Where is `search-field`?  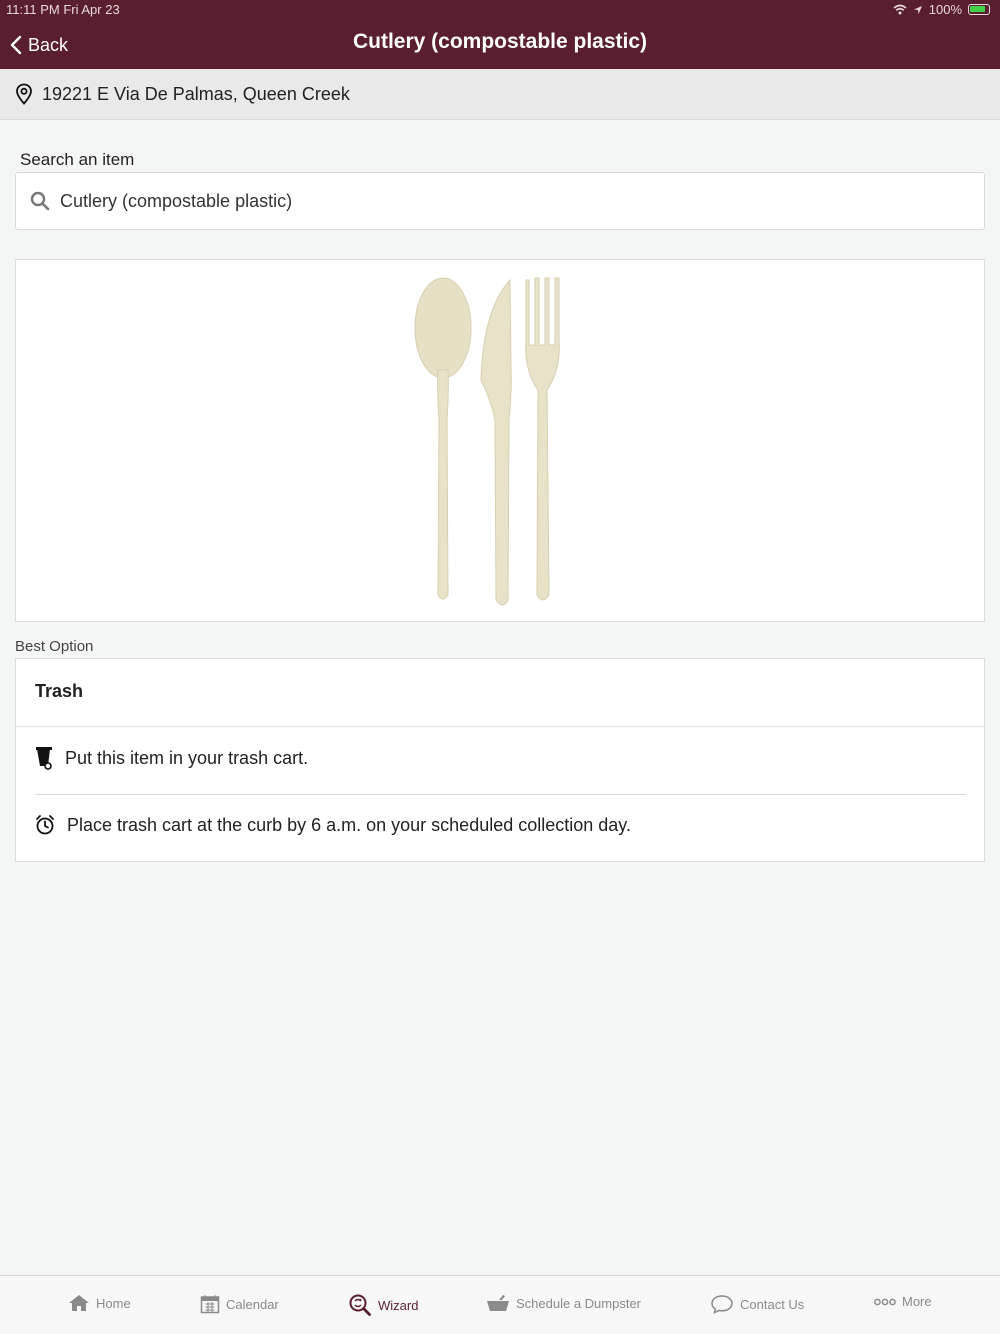
search-field is located at coordinates (500, 201).